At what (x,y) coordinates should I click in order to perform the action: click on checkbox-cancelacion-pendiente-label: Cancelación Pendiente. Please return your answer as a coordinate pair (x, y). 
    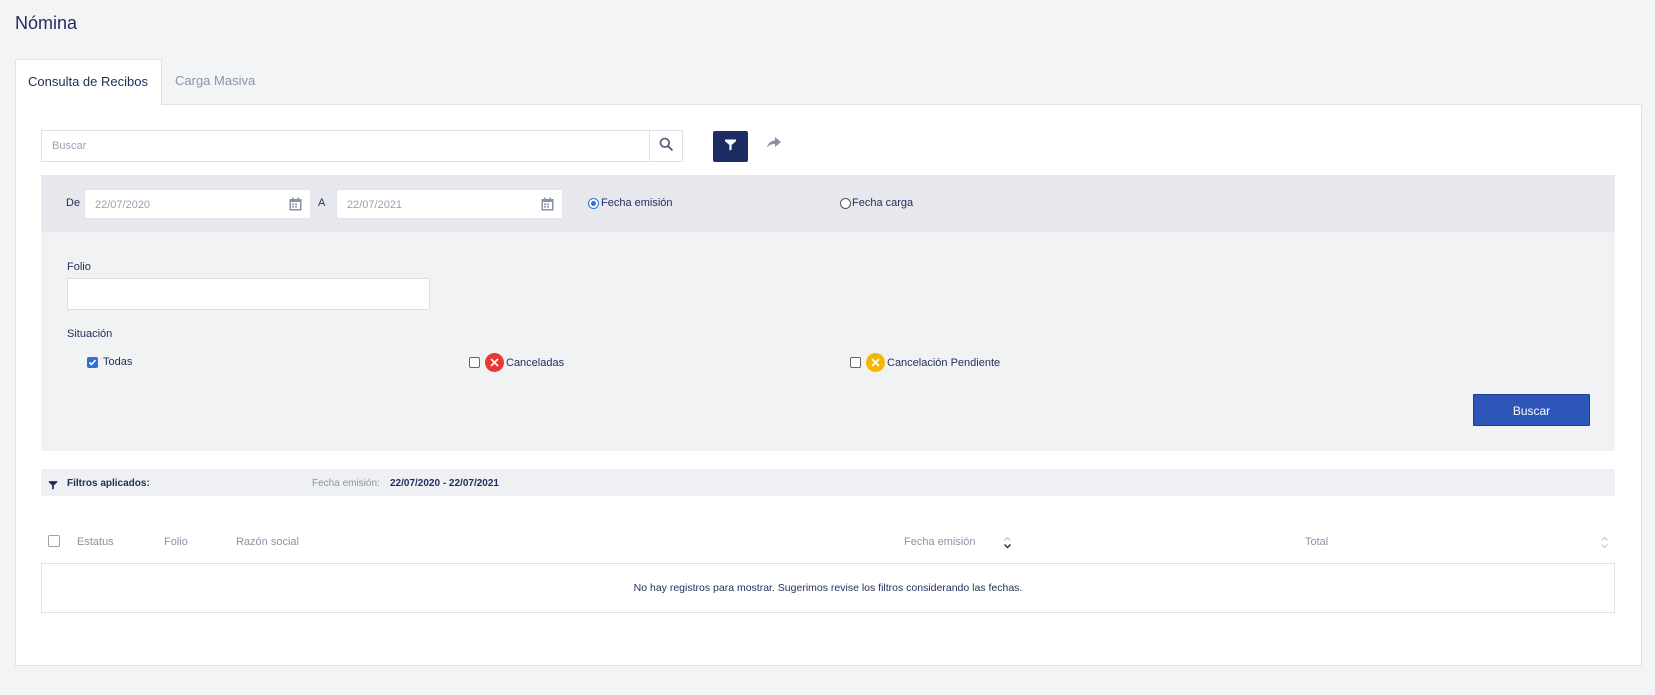
    Looking at the image, I should click on (944, 363).